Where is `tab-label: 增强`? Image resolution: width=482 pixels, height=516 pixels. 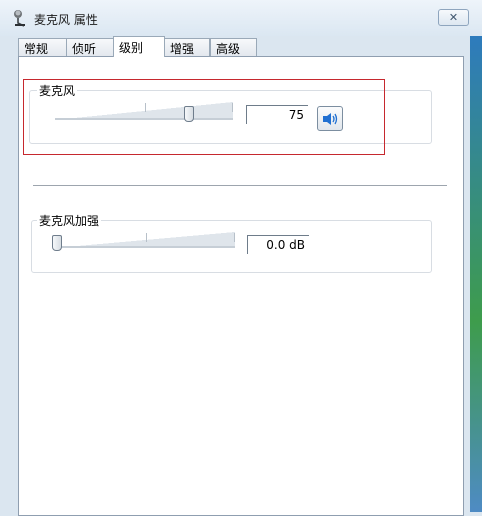
tab-label: 增强 is located at coordinates (182, 49).